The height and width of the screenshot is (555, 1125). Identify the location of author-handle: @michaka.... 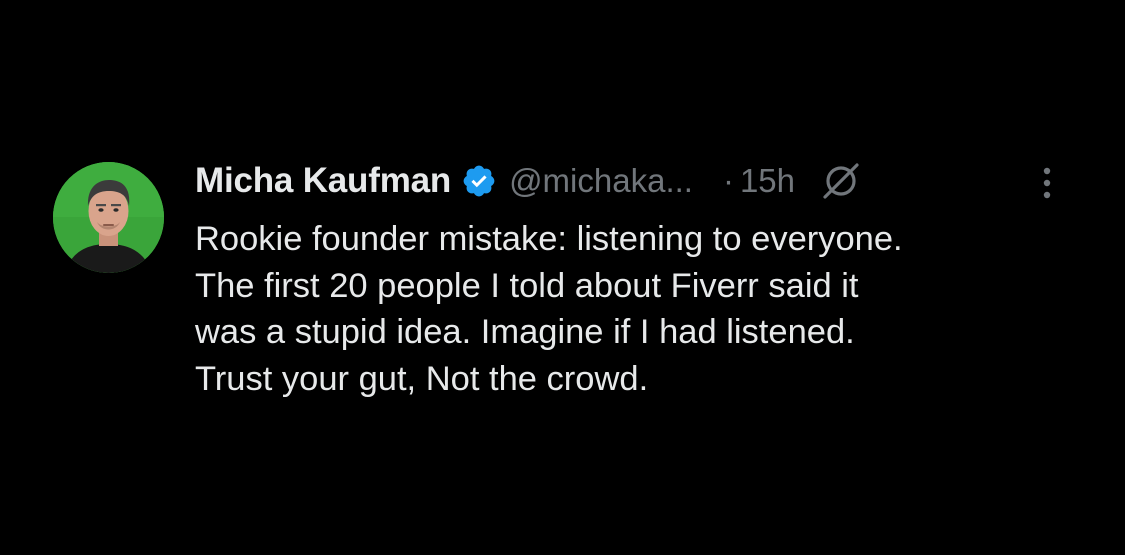
(601, 181).